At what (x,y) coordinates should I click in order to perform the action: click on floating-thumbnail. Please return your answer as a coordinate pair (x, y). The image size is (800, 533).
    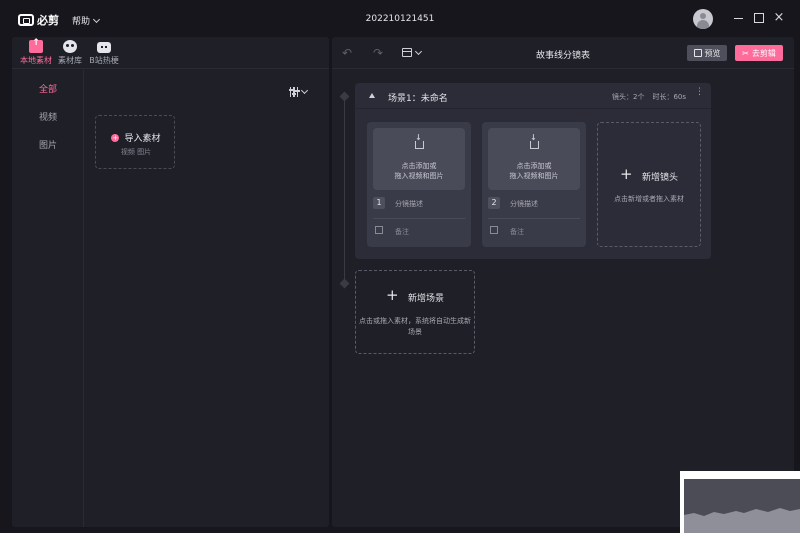
    Looking at the image, I should click on (740, 502).